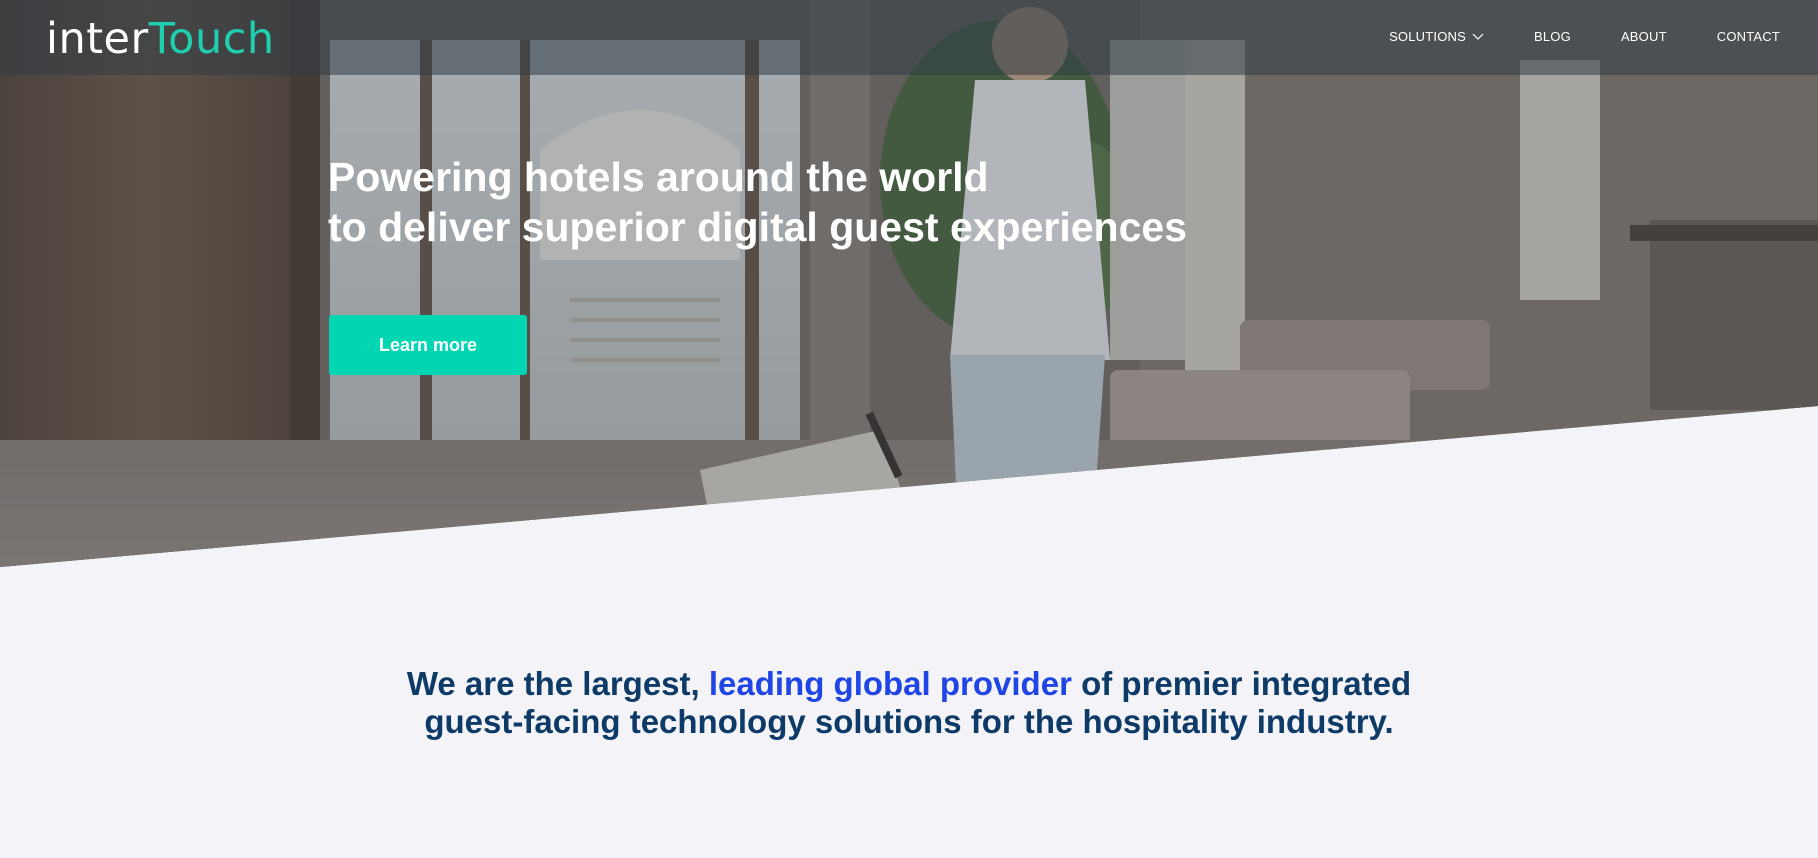  Describe the element at coordinates (909, 37) in the screenshot. I see `top-navigation-bar: interTouch SOLUTIONS BLOG ABOUT CONTACT` at that location.